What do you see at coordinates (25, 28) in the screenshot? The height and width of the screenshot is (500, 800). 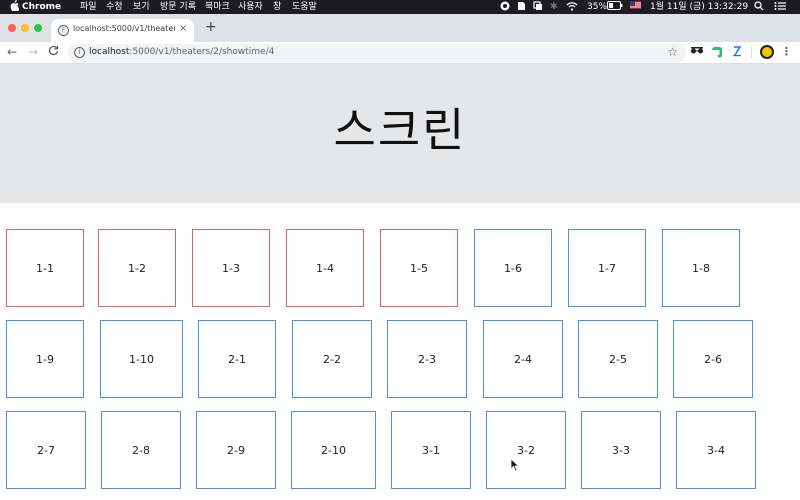 I see `window-minimize-button` at bounding box center [25, 28].